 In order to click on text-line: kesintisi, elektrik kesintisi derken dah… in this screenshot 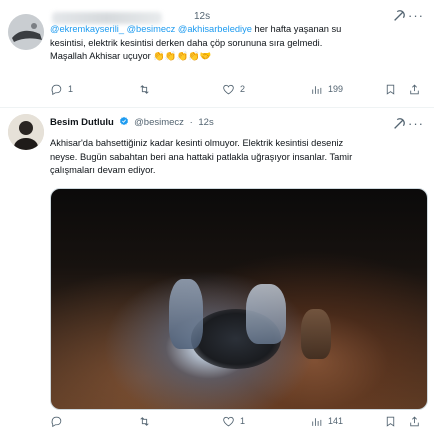, I will do `click(186, 42)`.